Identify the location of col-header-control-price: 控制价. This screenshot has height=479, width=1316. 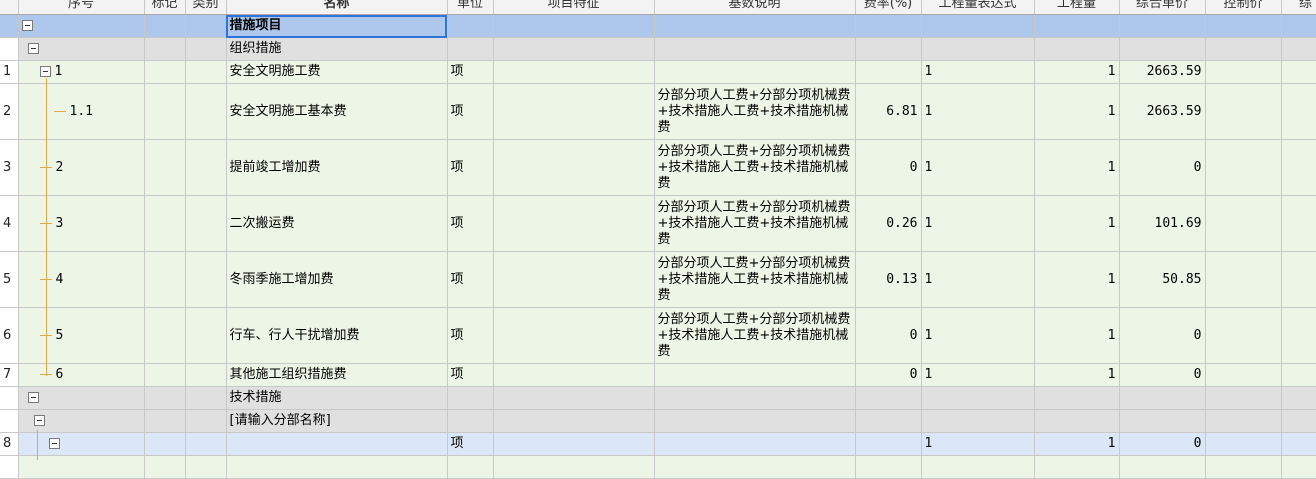
(1243, 7).